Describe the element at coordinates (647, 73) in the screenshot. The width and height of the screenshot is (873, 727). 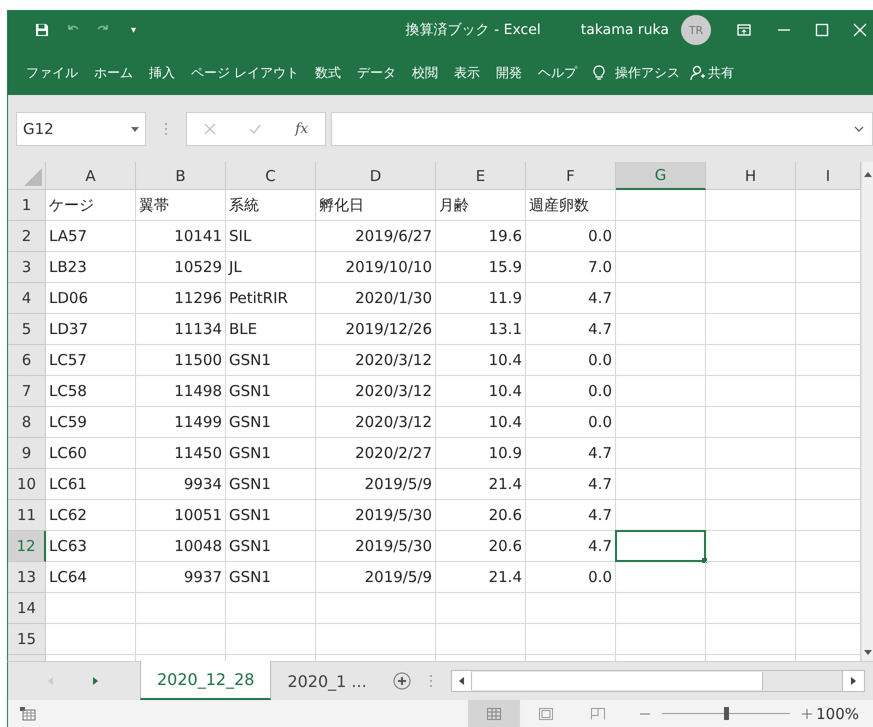
I see `tell-me-field: 操作アシス` at that location.